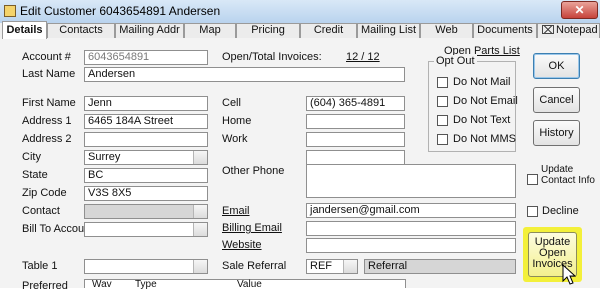 The height and width of the screenshot is (292, 600). Describe the element at coordinates (446, 30) in the screenshot. I see `tab-web: Web` at that location.